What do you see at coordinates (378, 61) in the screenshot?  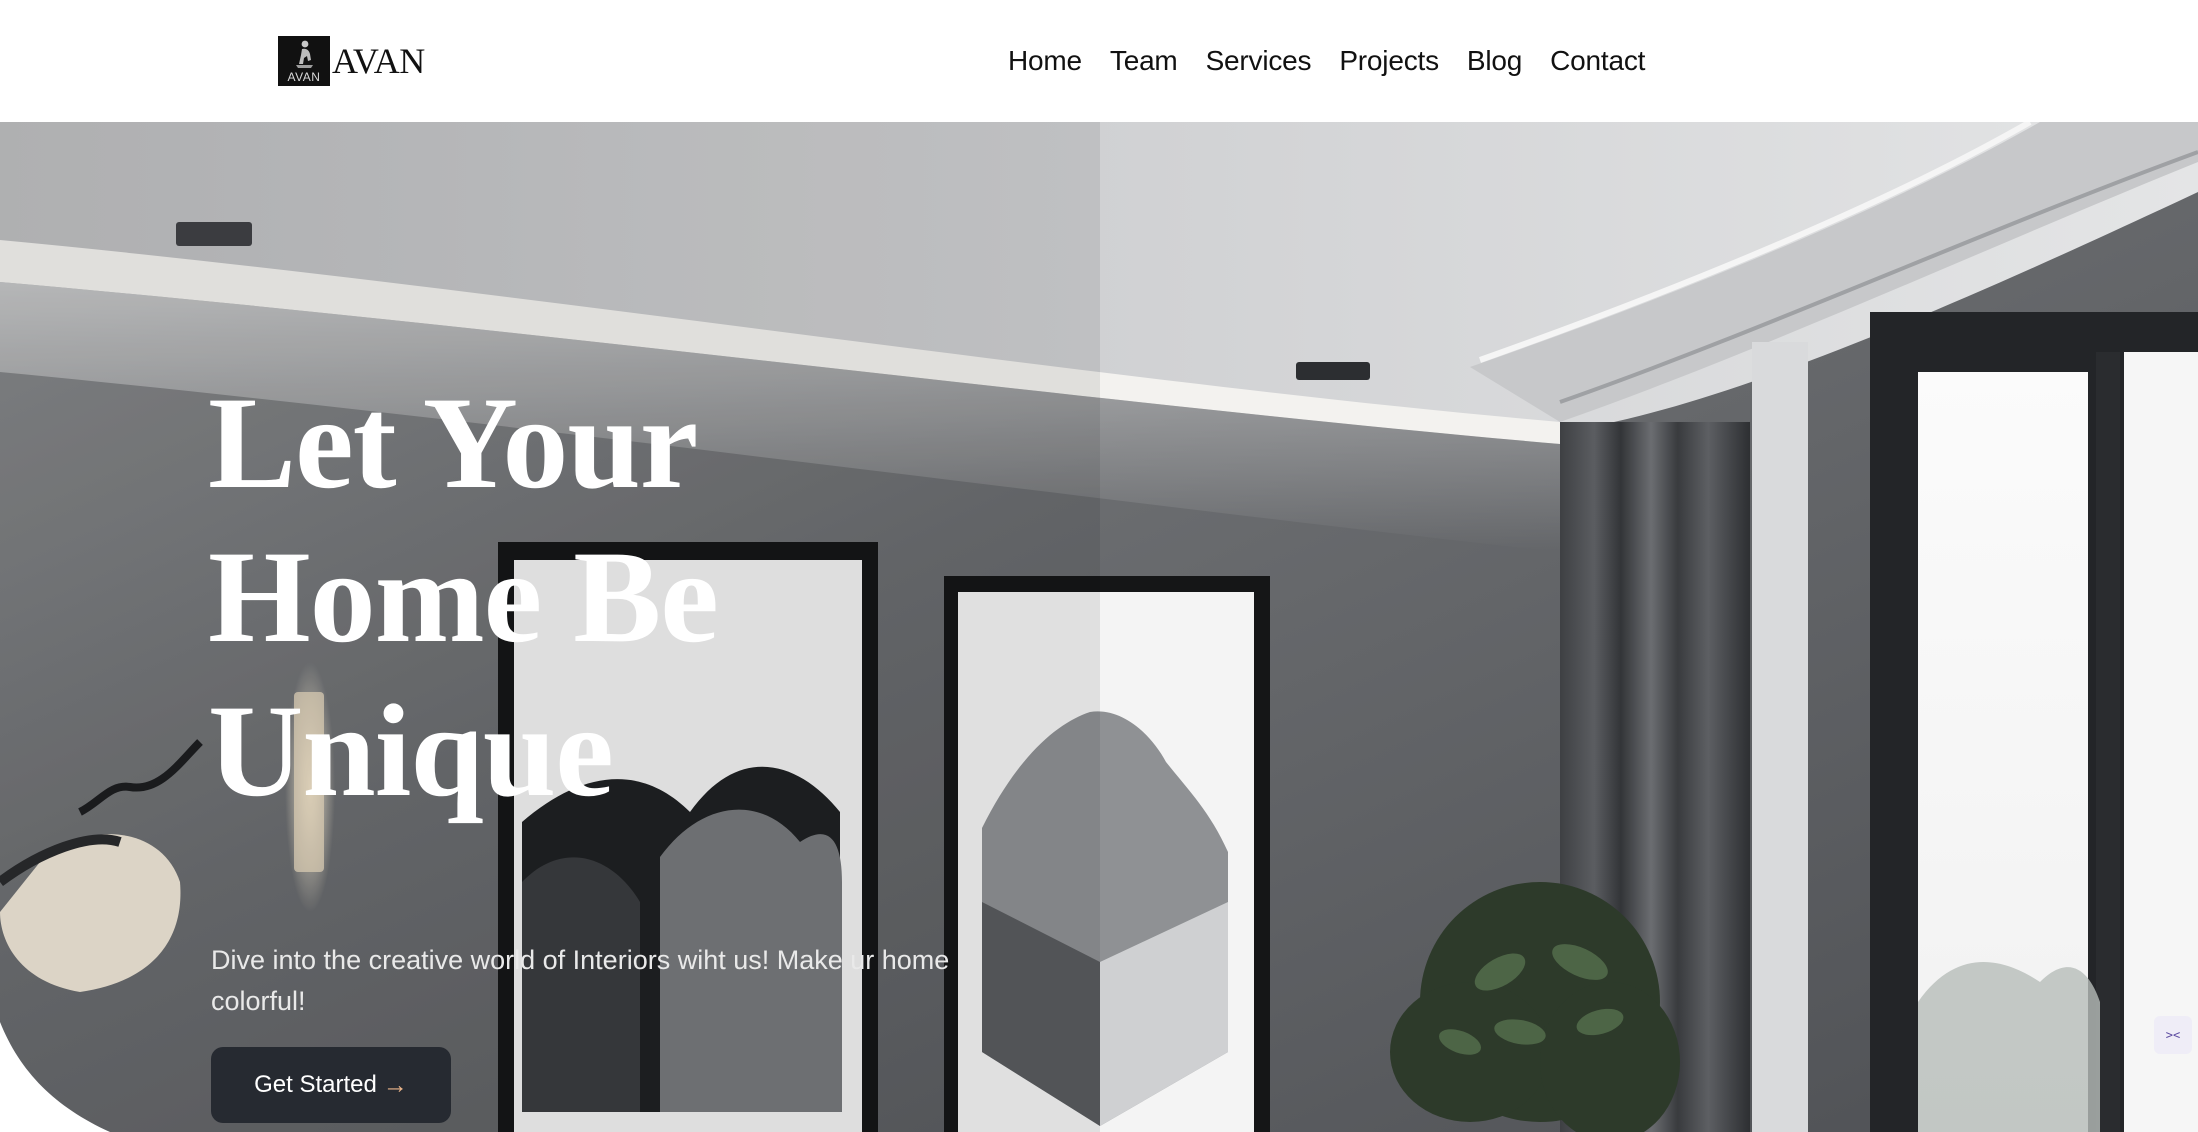 I see `brand-name: AVAN` at bounding box center [378, 61].